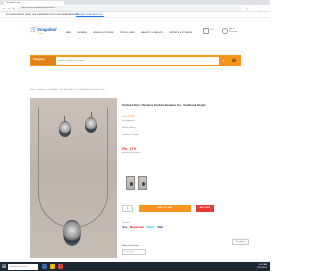  I want to click on payment-methods: Visa Mastercard Paytm VISA, so click(143, 227).